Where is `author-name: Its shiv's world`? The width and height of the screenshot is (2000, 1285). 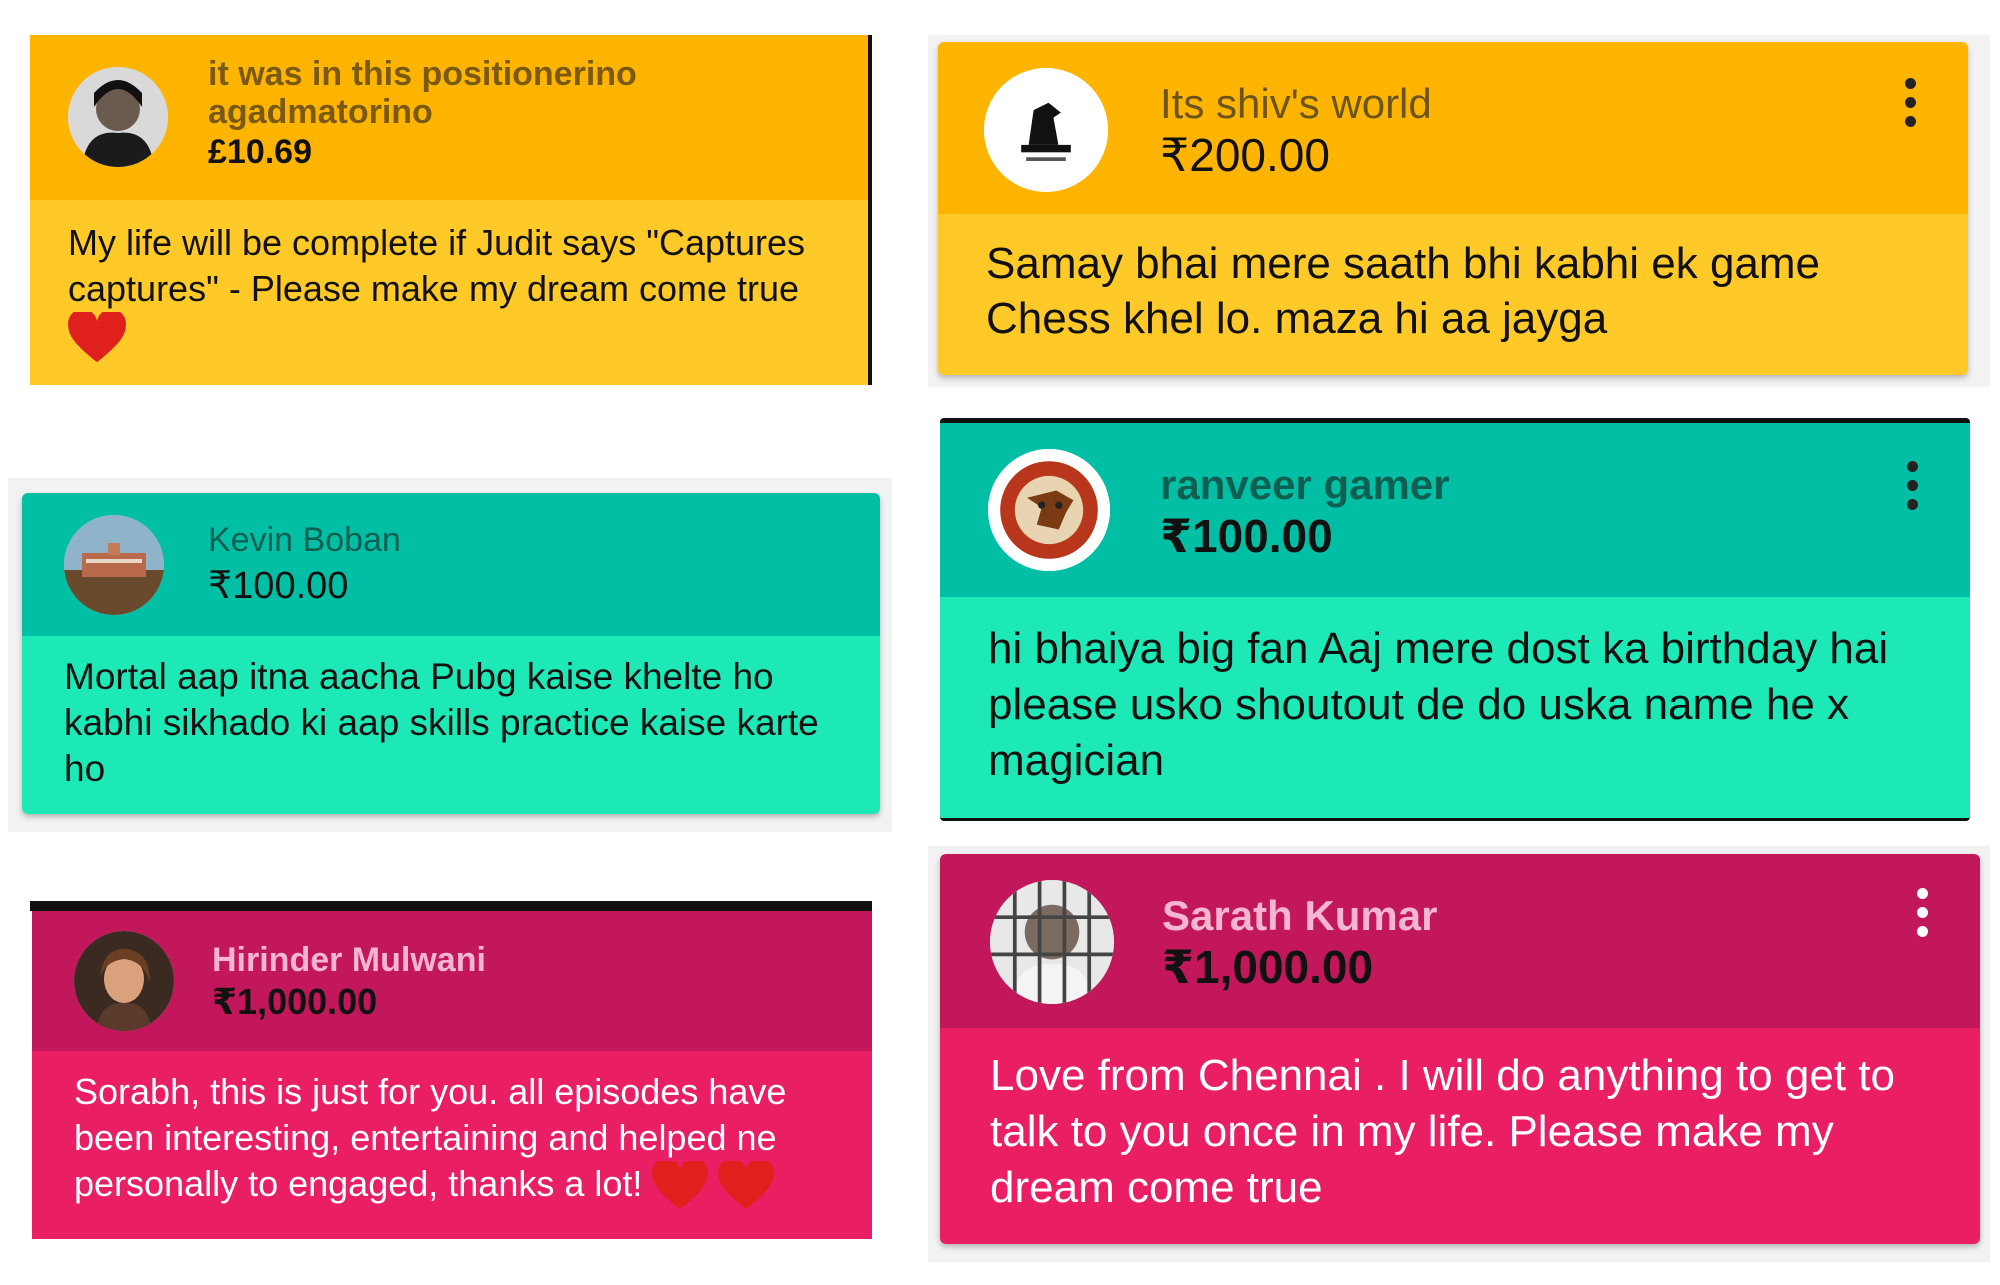
author-name: Its shiv's world is located at coordinates (1296, 104).